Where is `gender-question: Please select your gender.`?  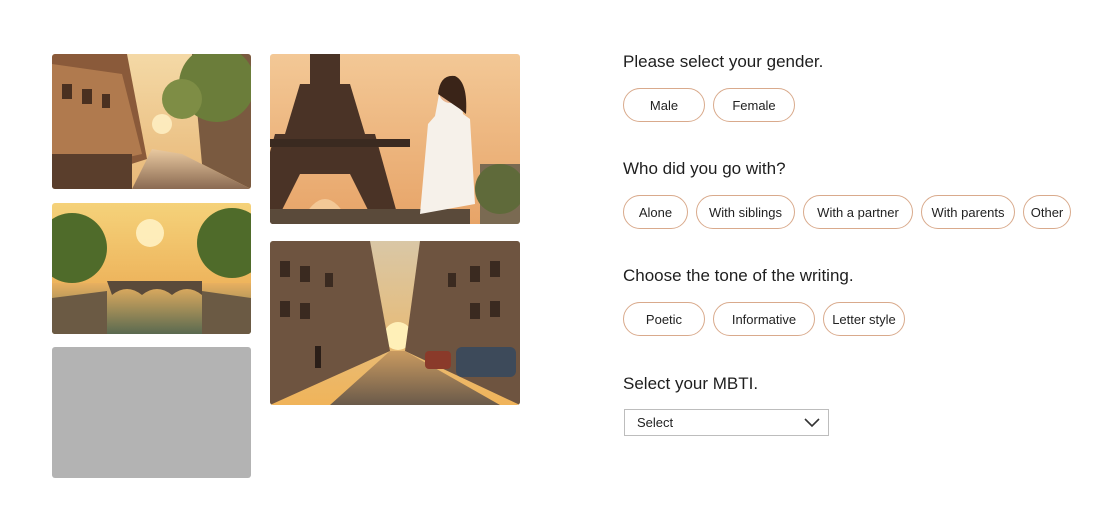
gender-question: Please select your gender. is located at coordinates (723, 61).